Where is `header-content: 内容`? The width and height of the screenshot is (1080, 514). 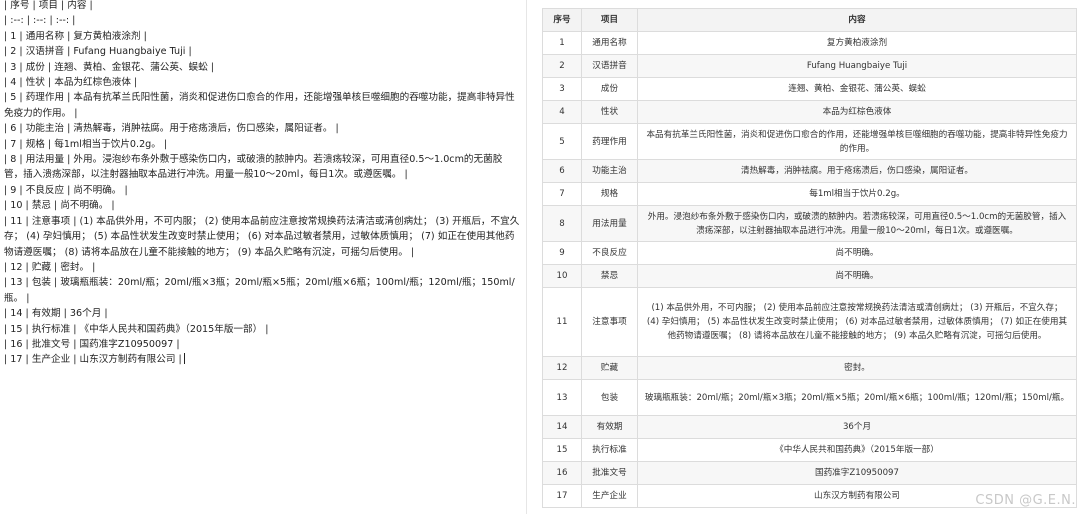 header-content: 内容 is located at coordinates (857, 20).